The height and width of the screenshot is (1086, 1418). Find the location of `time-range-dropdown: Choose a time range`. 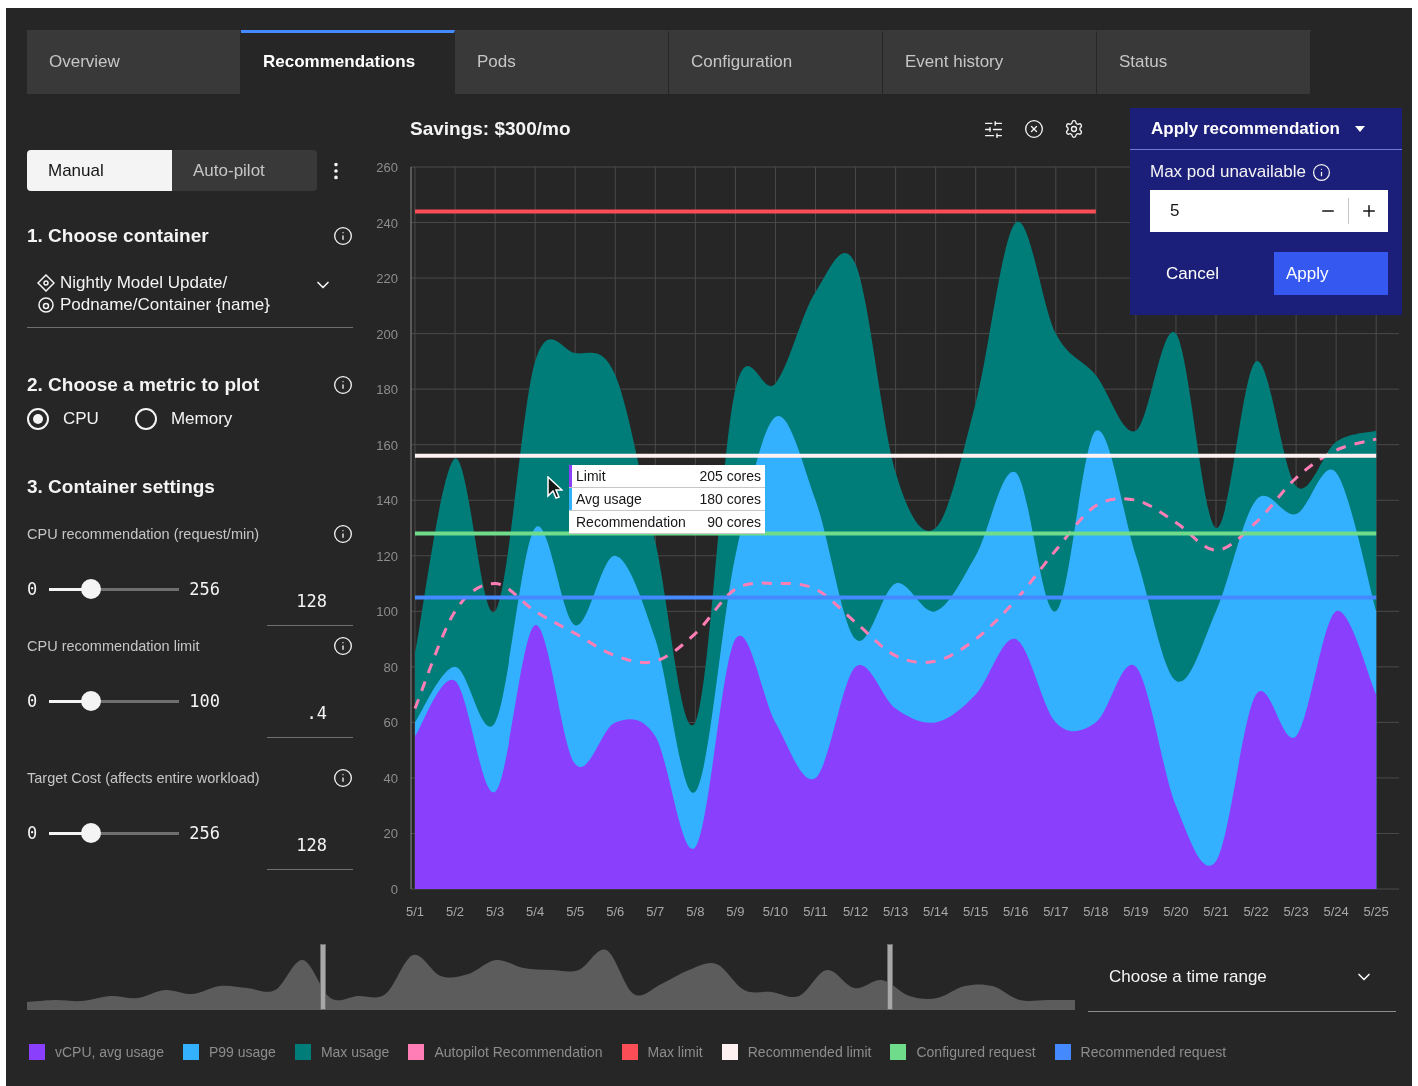

time-range-dropdown: Choose a time range is located at coordinates (1242, 977).